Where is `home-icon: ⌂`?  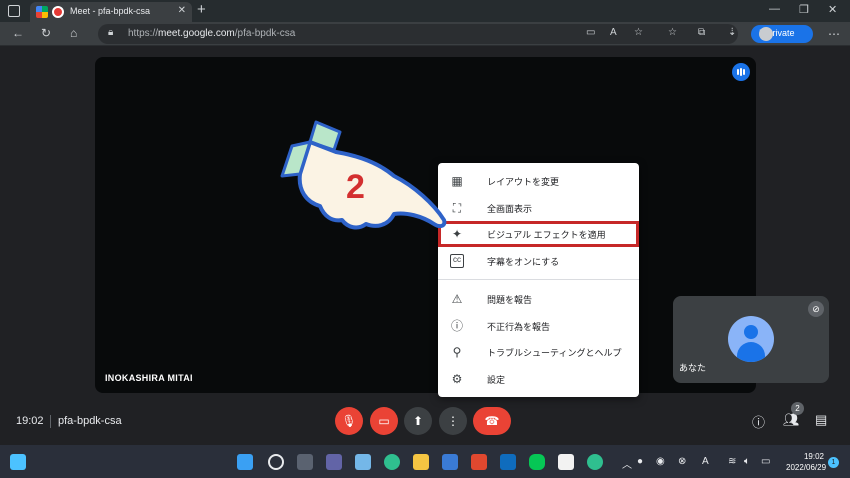 home-icon: ⌂ is located at coordinates (73, 33).